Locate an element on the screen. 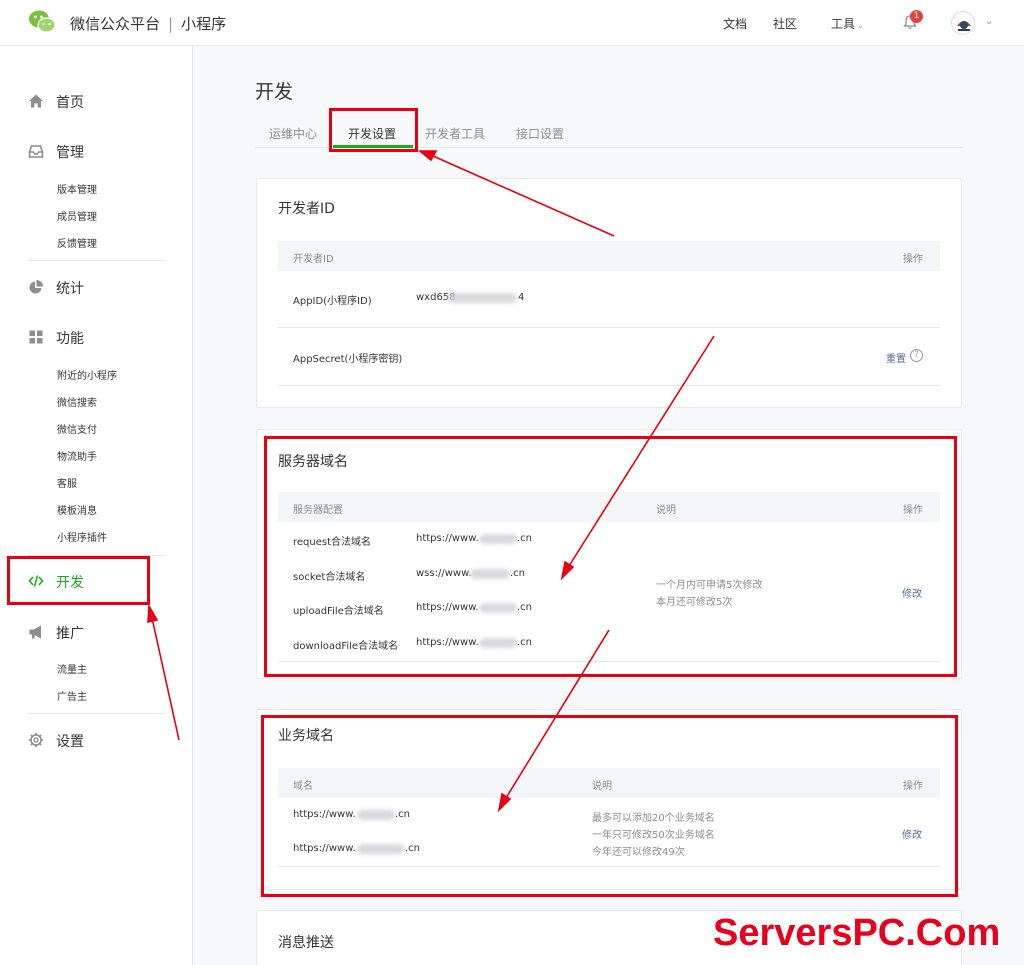 This screenshot has width=1024, height=965. nav-tools-label: 工具 is located at coordinates (843, 24).